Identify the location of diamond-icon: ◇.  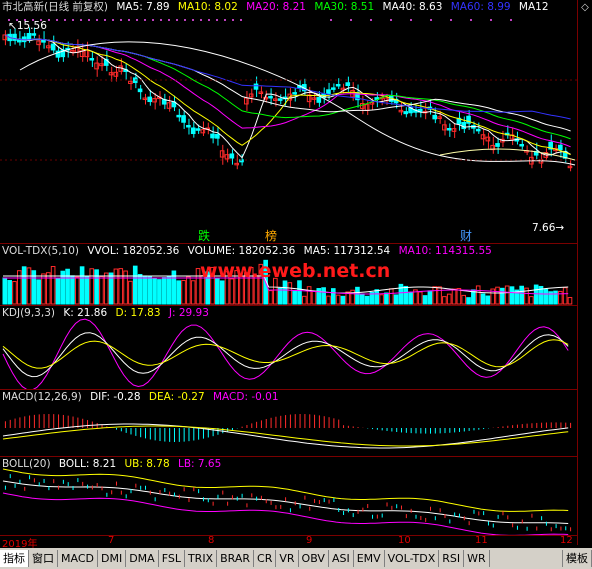
(585, 7).